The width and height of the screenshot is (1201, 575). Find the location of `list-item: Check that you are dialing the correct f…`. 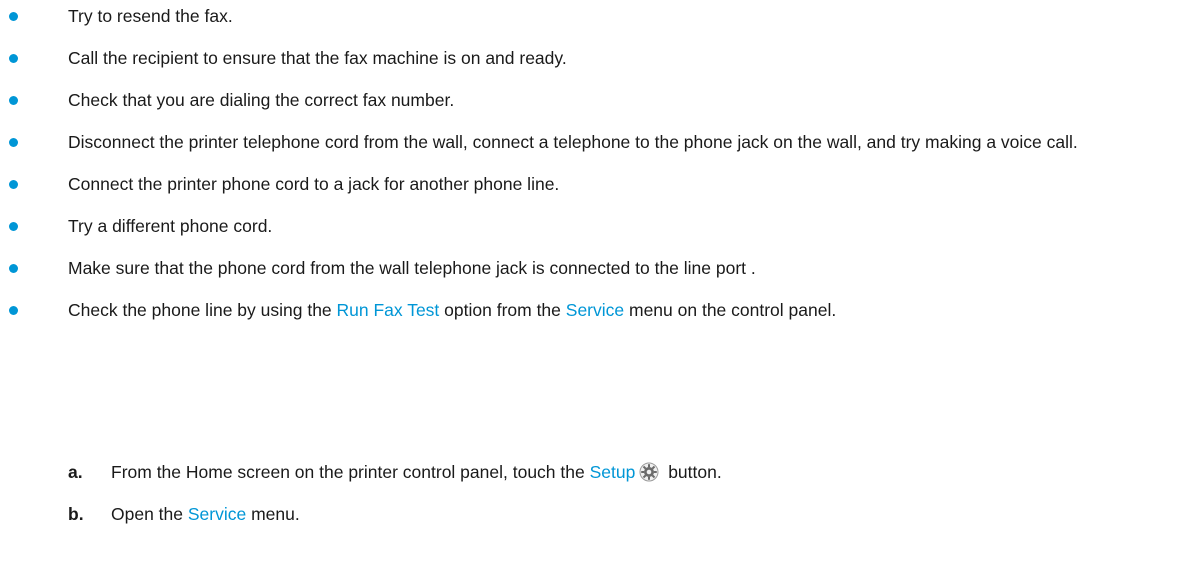

list-item: Check that you are dialing the correct f… is located at coordinates (594, 100).